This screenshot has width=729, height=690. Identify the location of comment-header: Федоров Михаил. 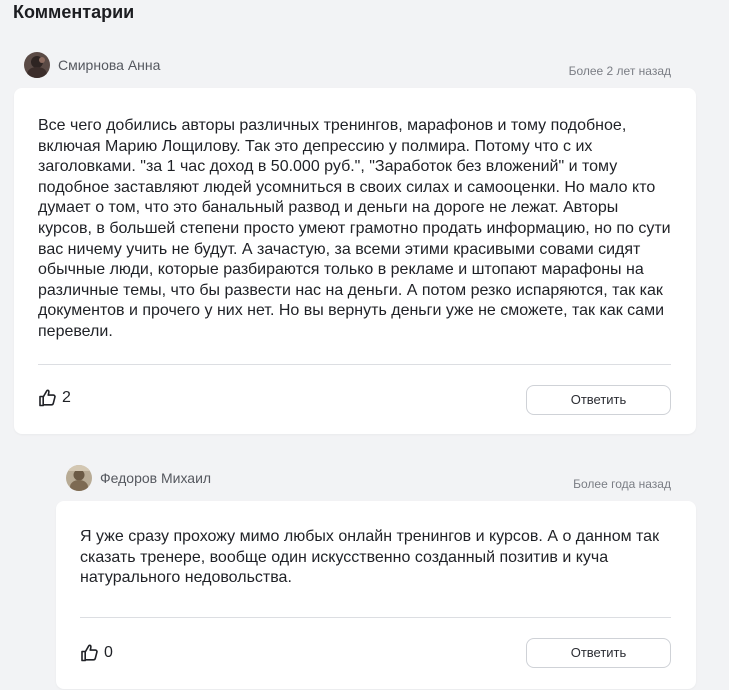
(138, 478).